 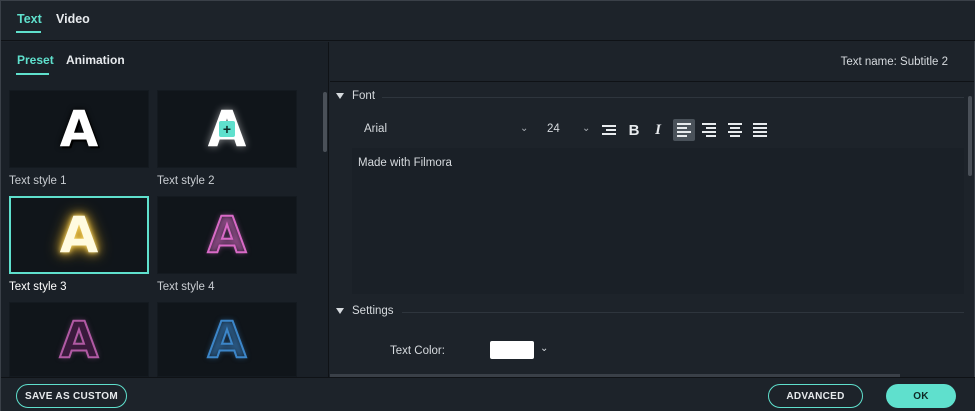 I want to click on align-right-icon, so click(x=709, y=130).